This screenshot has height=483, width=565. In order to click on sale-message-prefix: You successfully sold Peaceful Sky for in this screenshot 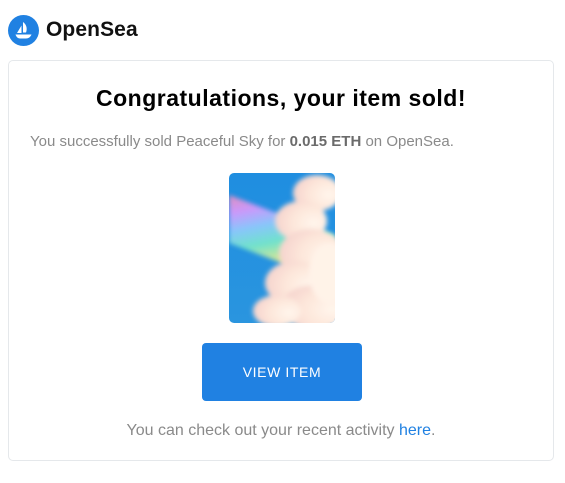, I will do `click(160, 141)`.